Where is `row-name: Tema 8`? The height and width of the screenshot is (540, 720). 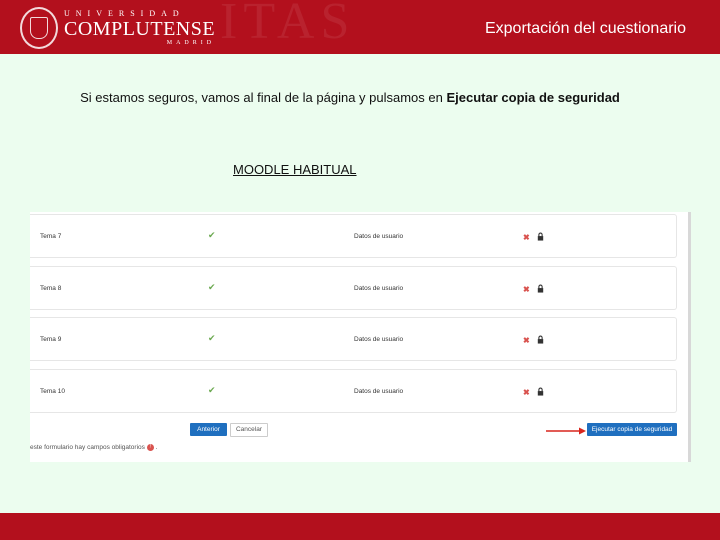 row-name: Tema 8 is located at coordinates (51, 288).